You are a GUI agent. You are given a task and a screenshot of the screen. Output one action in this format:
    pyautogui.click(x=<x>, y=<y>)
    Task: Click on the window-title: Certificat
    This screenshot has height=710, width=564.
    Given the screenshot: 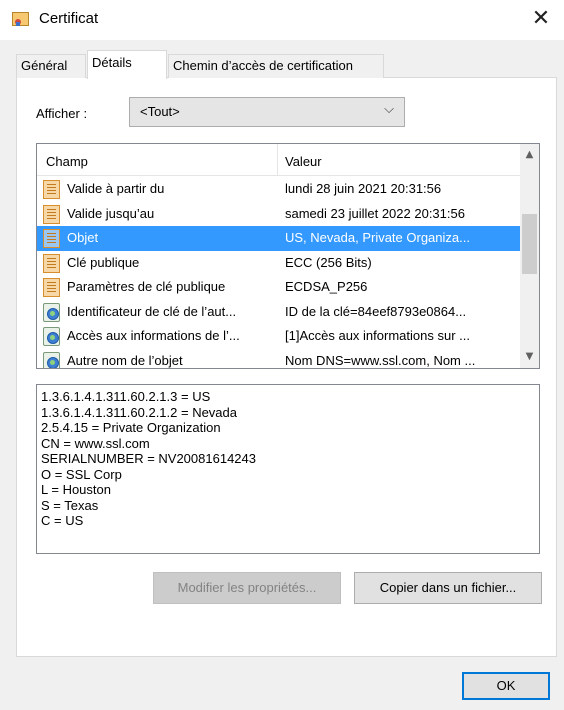 What is the action you would take?
    pyautogui.click(x=69, y=18)
    